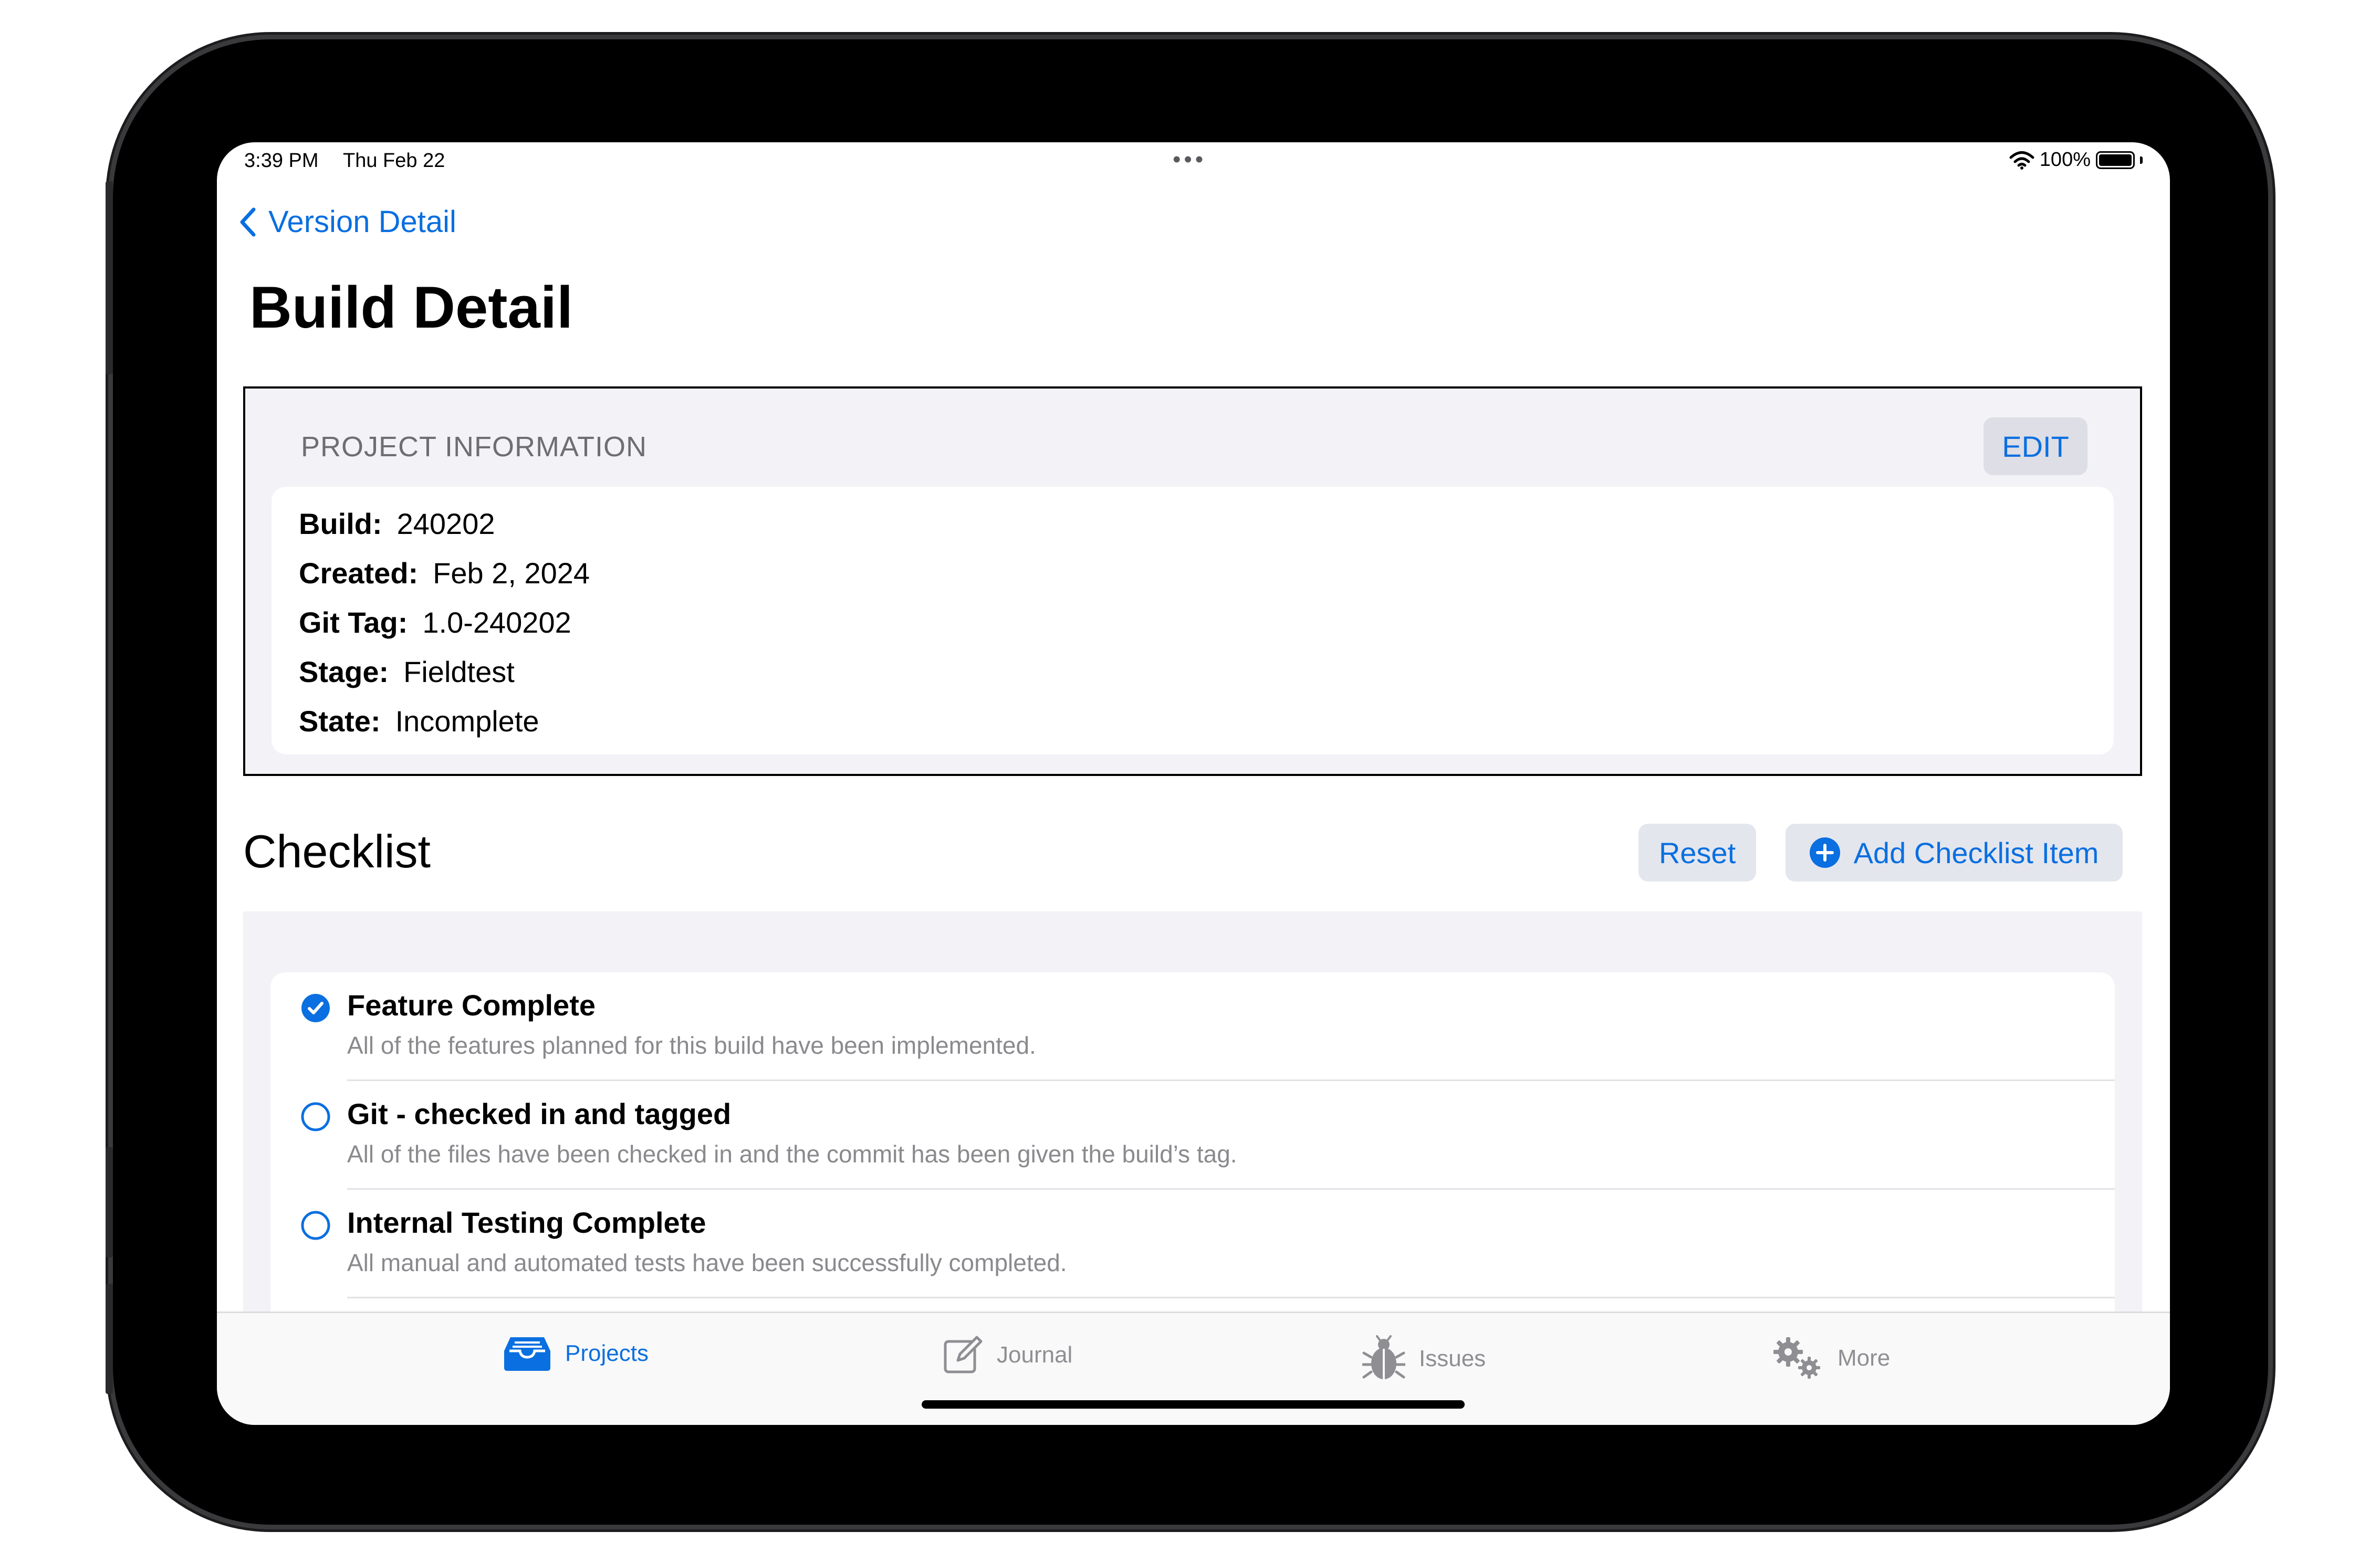  Describe the element at coordinates (1796, 1358) in the screenshot. I see `gears-icon` at that location.